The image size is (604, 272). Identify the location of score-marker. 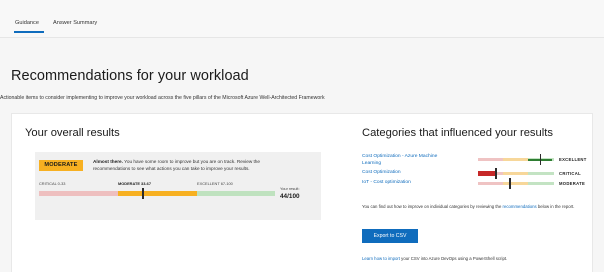
(143, 193).